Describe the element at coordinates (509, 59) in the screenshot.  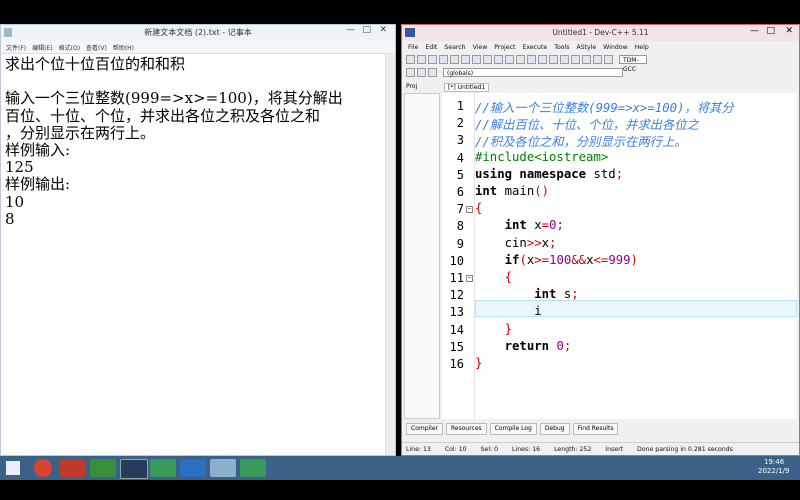
I see `replace-icon` at that location.